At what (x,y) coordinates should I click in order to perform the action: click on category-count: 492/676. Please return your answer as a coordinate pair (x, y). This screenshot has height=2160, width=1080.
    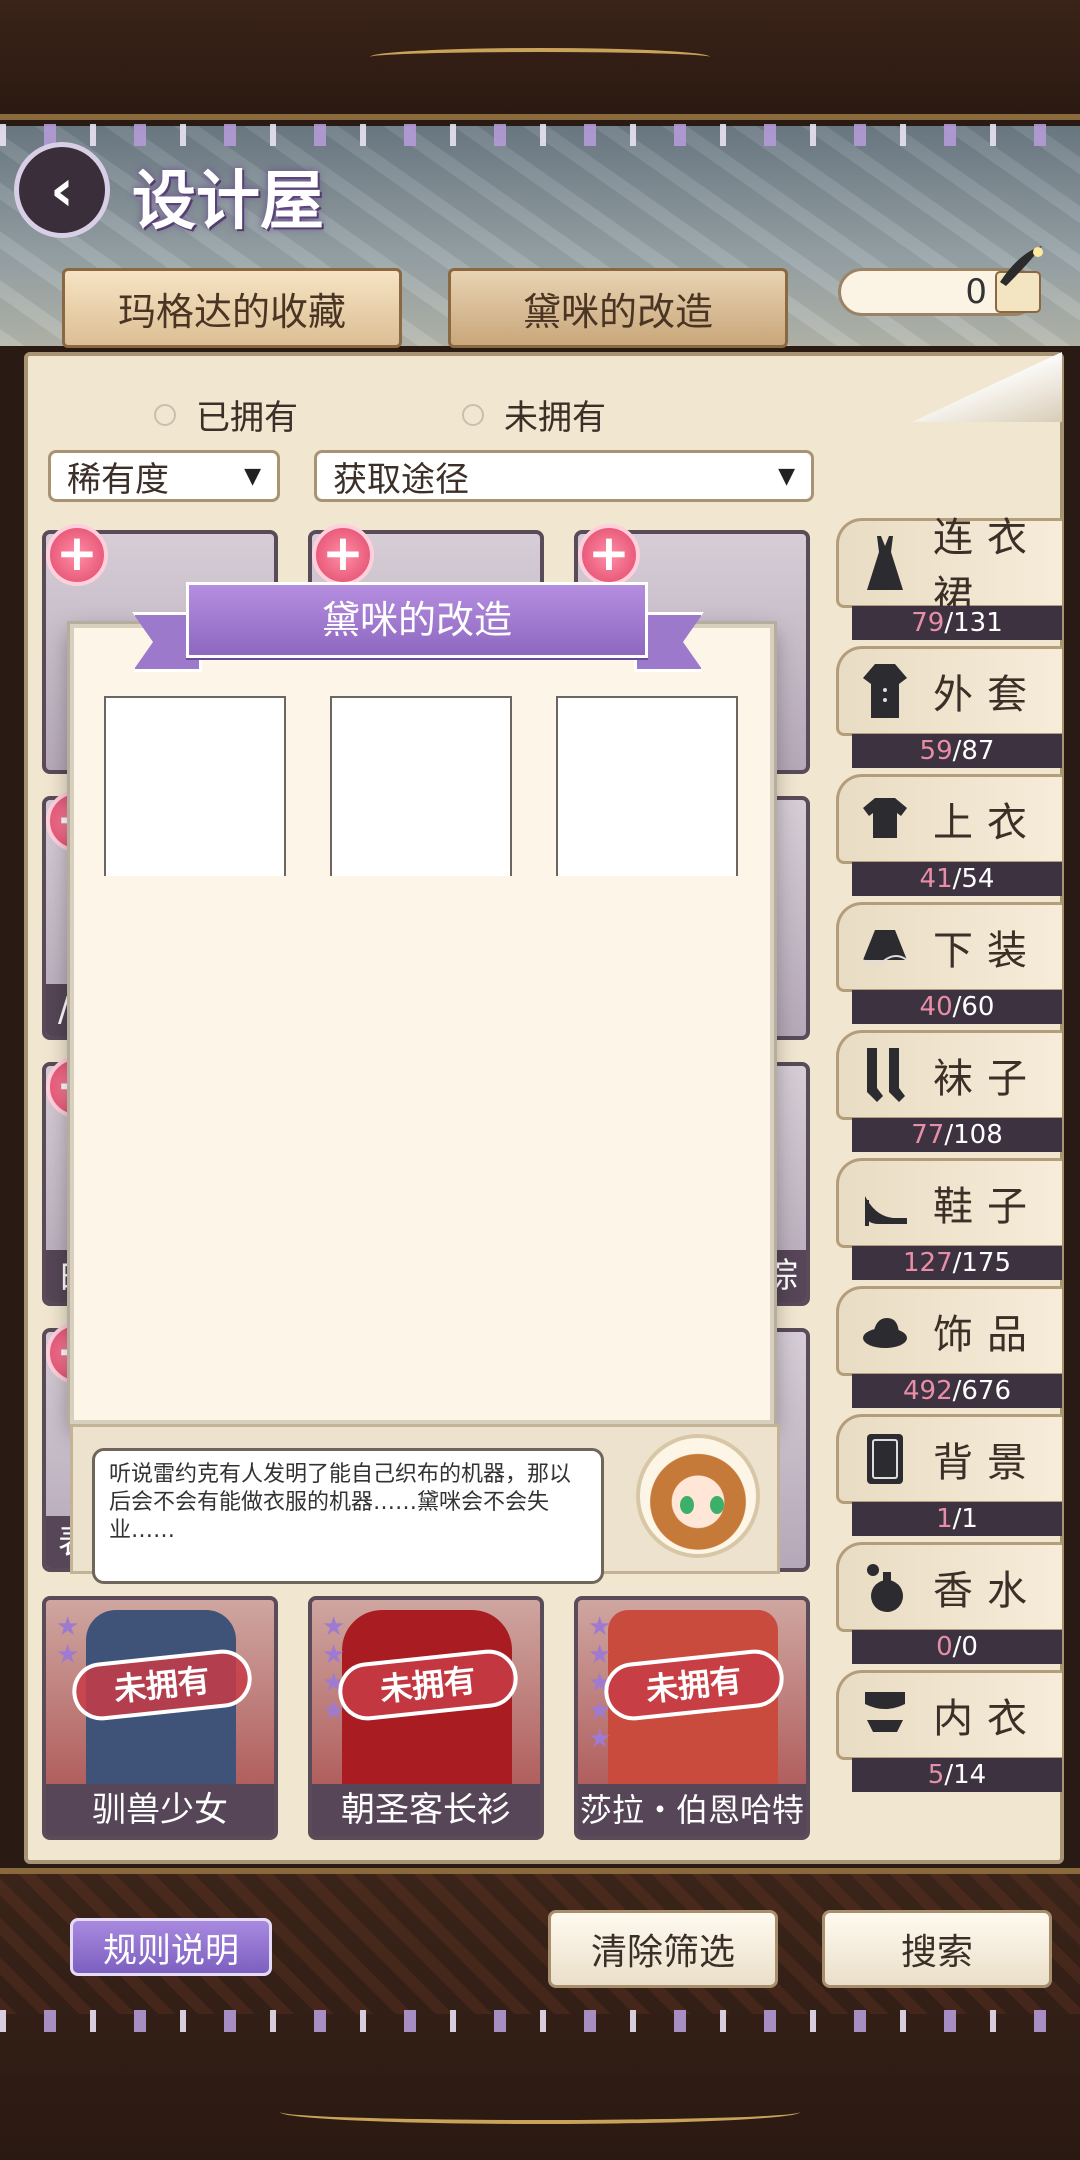
    Looking at the image, I should click on (957, 1391).